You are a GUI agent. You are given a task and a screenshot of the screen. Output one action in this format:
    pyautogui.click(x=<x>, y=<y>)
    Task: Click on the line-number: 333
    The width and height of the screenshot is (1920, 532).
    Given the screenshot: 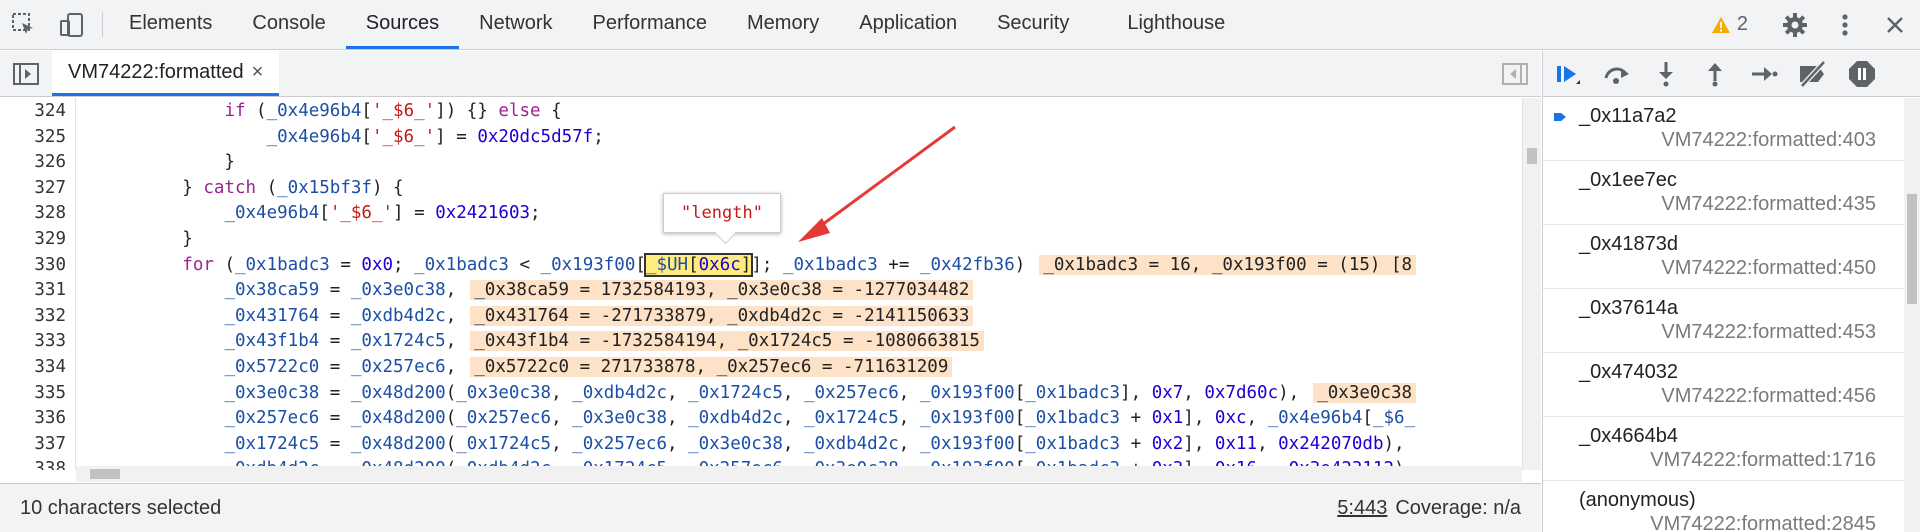 What is the action you would take?
    pyautogui.click(x=33, y=342)
    